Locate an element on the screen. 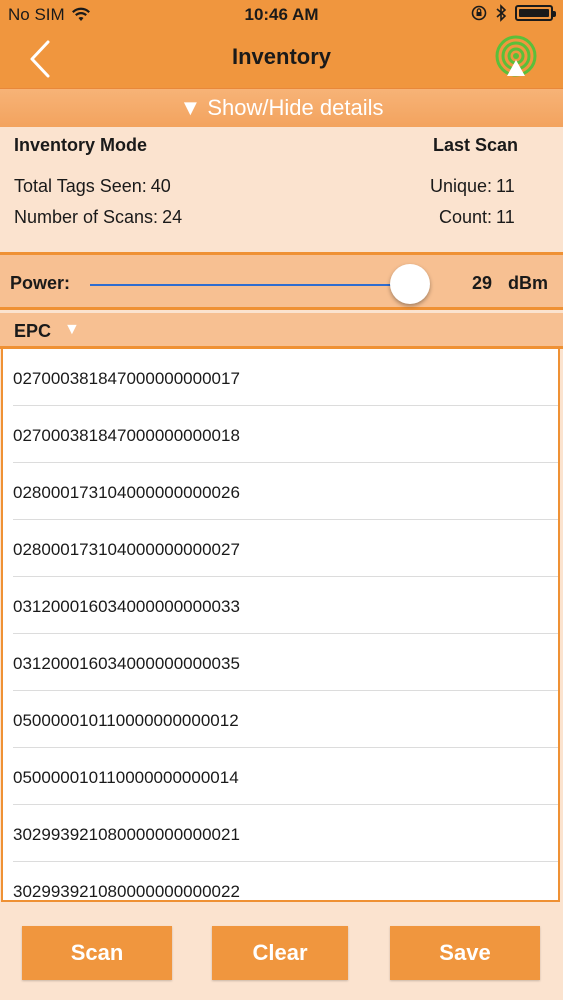  list-item: 028000173104000000000026 is located at coordinates (280, 491).